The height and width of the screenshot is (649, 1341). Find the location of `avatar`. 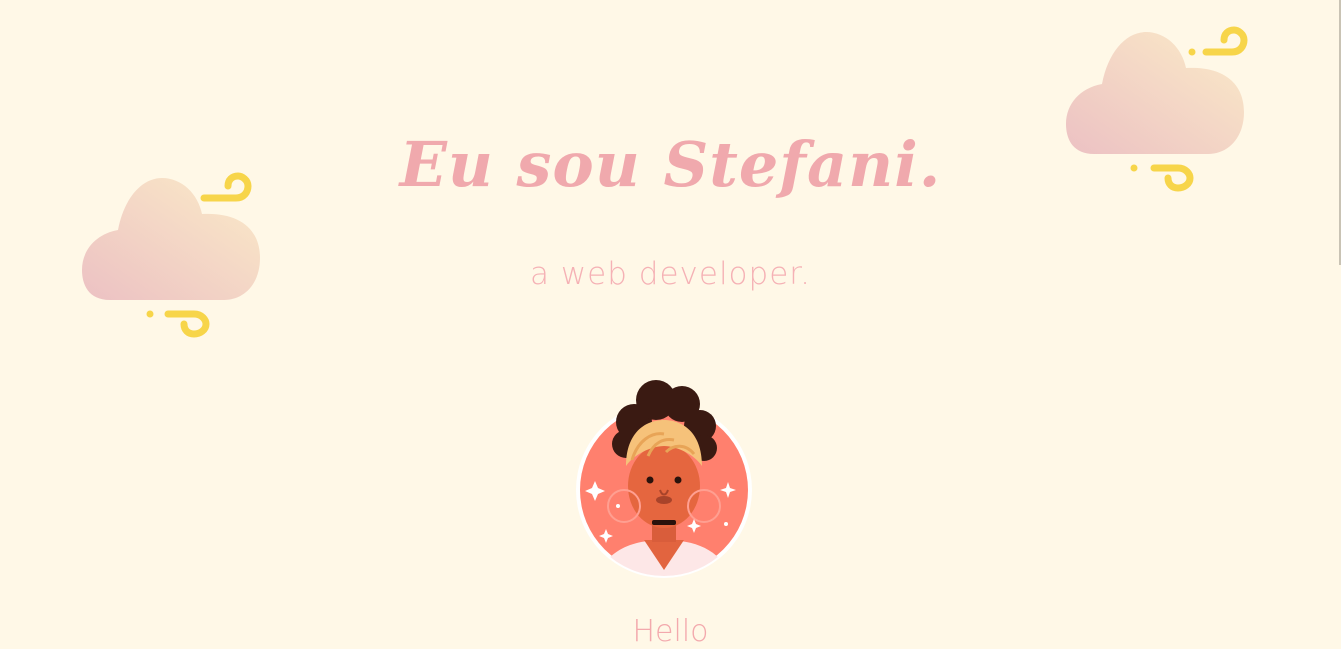

avatar is located at coordinates (664, 479).